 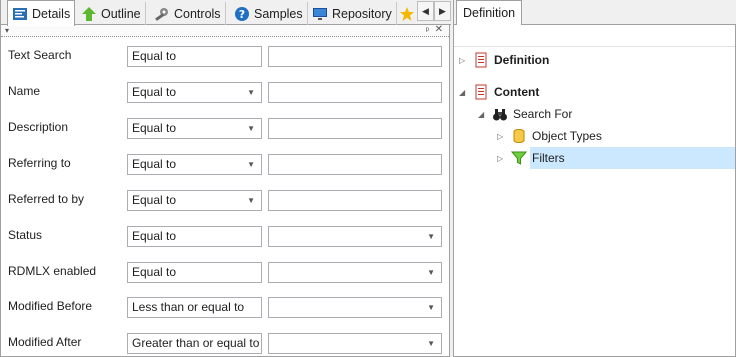 What do you see at coordinates (7, 30) in the screenshot?
I see `panel-menu-dropdown: ▾` at bounding box center [7, 30].